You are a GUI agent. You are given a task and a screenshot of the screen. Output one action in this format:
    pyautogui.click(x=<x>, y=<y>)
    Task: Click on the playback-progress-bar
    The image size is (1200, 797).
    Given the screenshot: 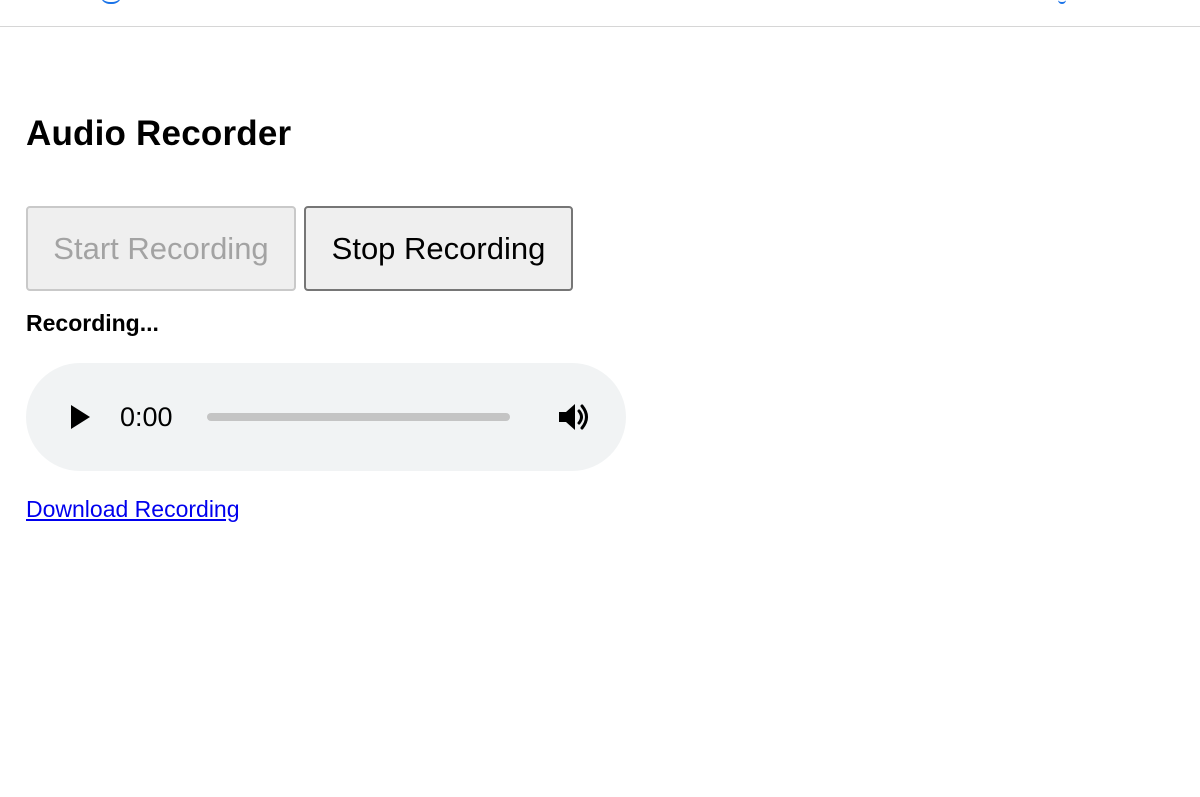 What is the action you would take?
    pyautogui.click(x=358, y=417)
    